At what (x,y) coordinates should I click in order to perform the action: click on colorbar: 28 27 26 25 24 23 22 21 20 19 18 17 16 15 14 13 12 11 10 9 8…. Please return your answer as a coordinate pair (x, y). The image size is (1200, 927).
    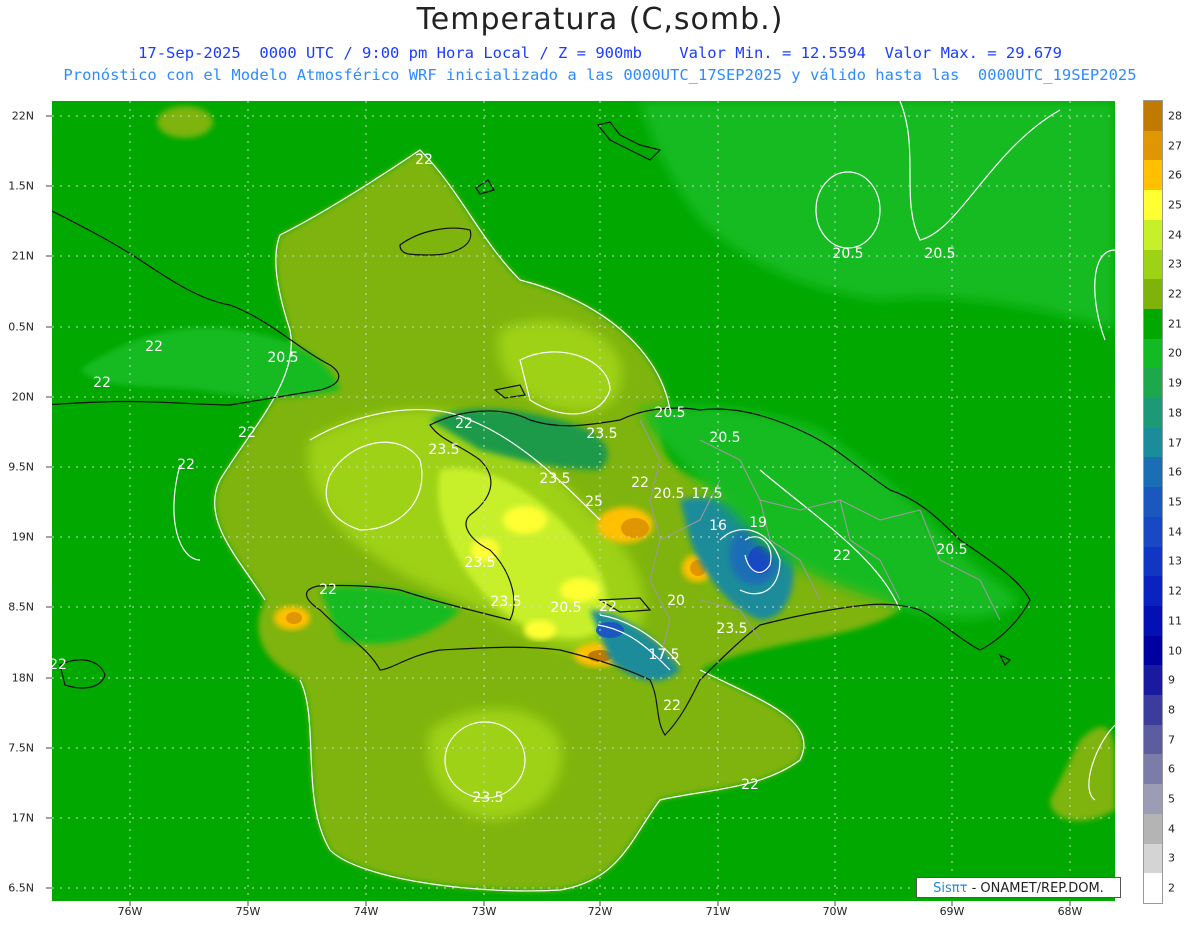
    Looking at the image, I should click on (1162, 502).